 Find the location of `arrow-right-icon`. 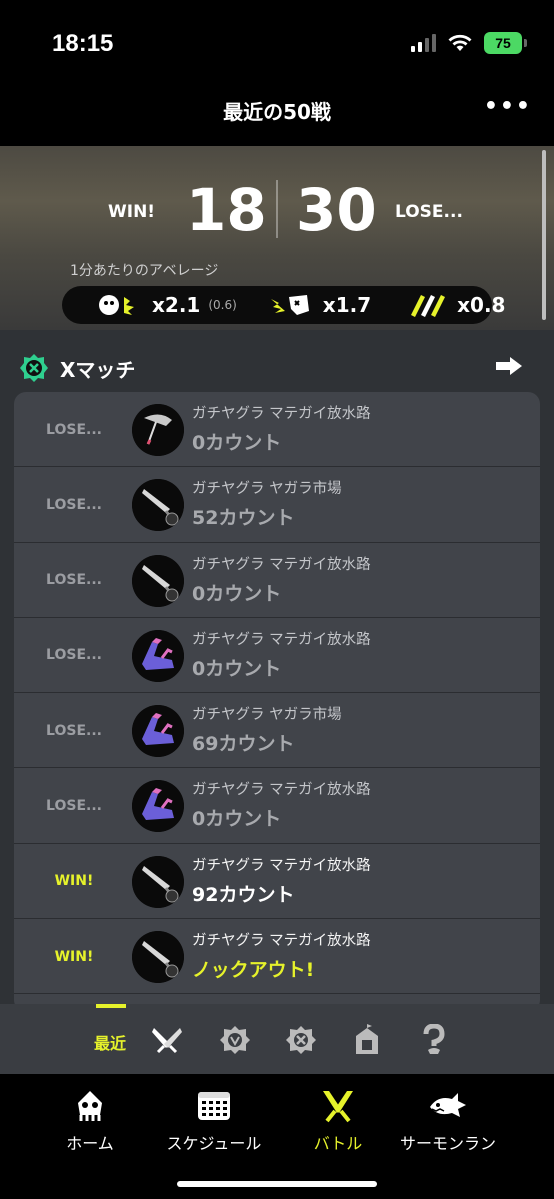

arrow-right-icon is located at coordinates (509, 366).